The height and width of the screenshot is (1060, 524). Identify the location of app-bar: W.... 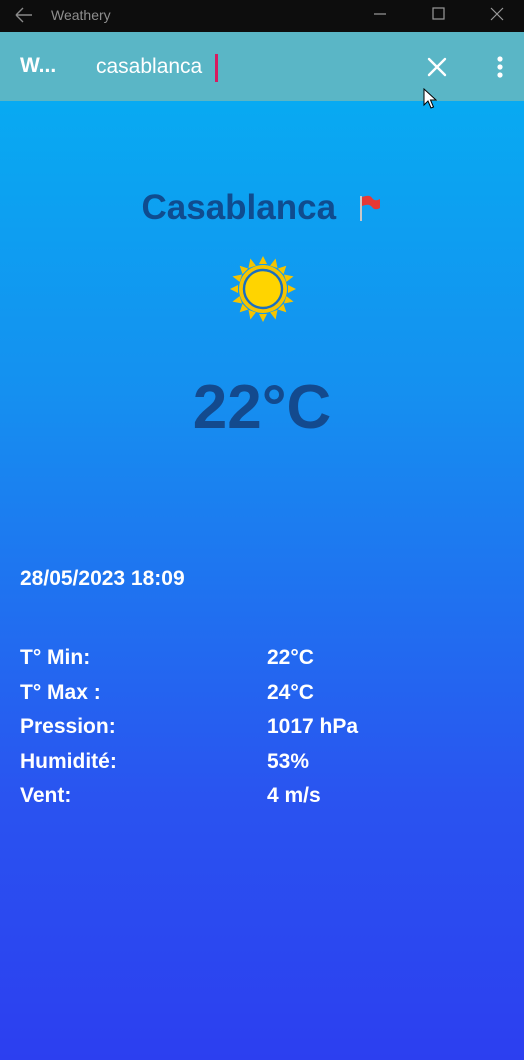
(262, 66).